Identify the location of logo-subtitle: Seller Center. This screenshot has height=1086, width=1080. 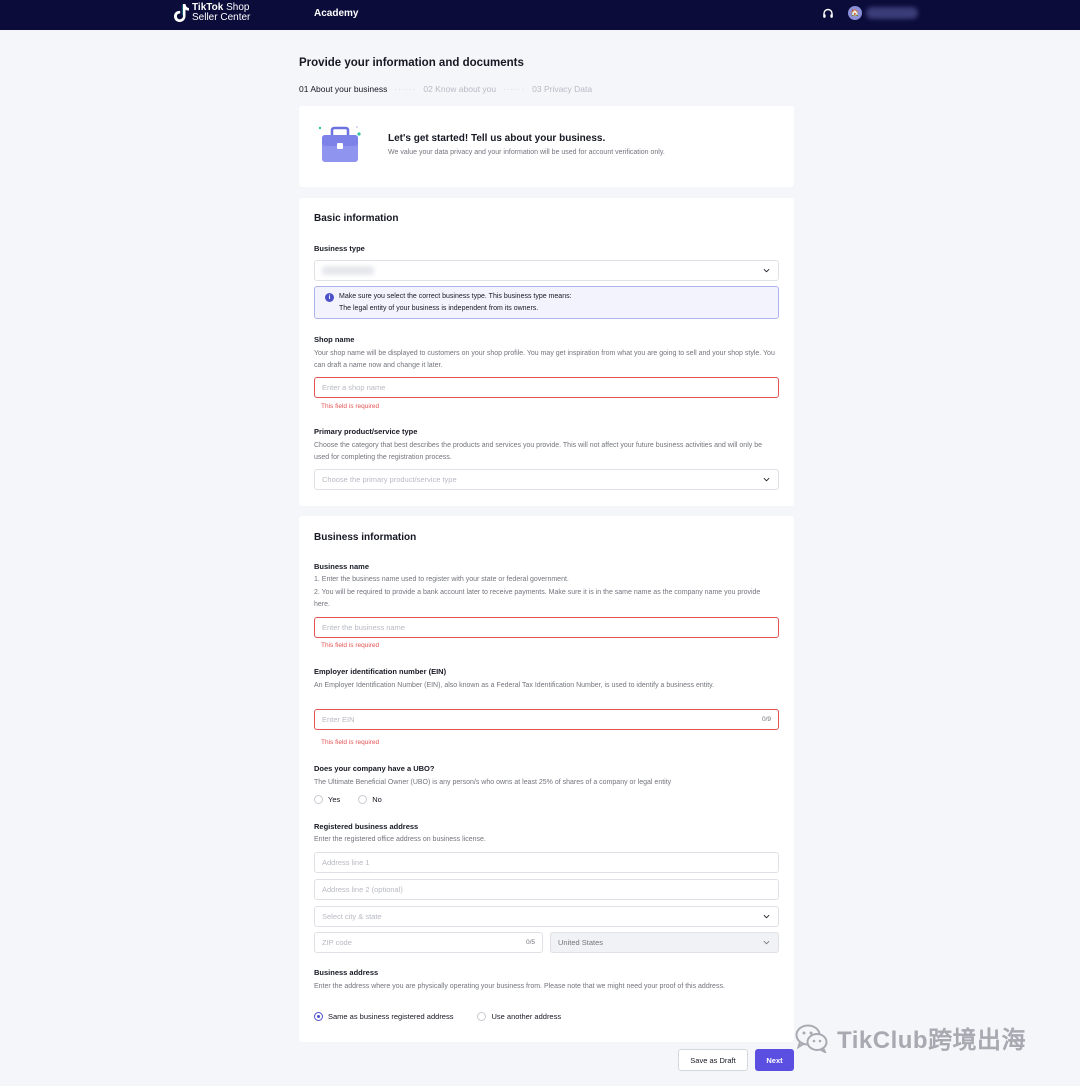
(221, 17).